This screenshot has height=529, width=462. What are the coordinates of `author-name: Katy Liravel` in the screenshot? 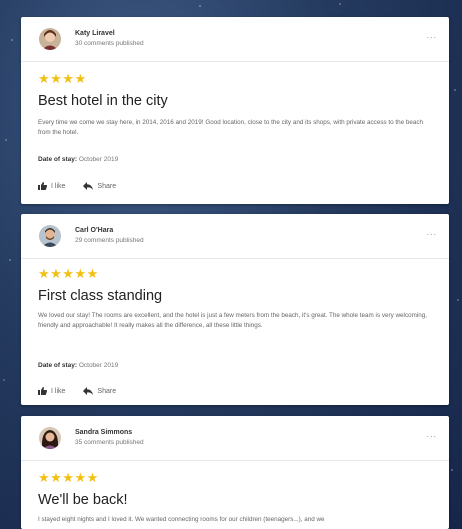 It's located at (95, 33).